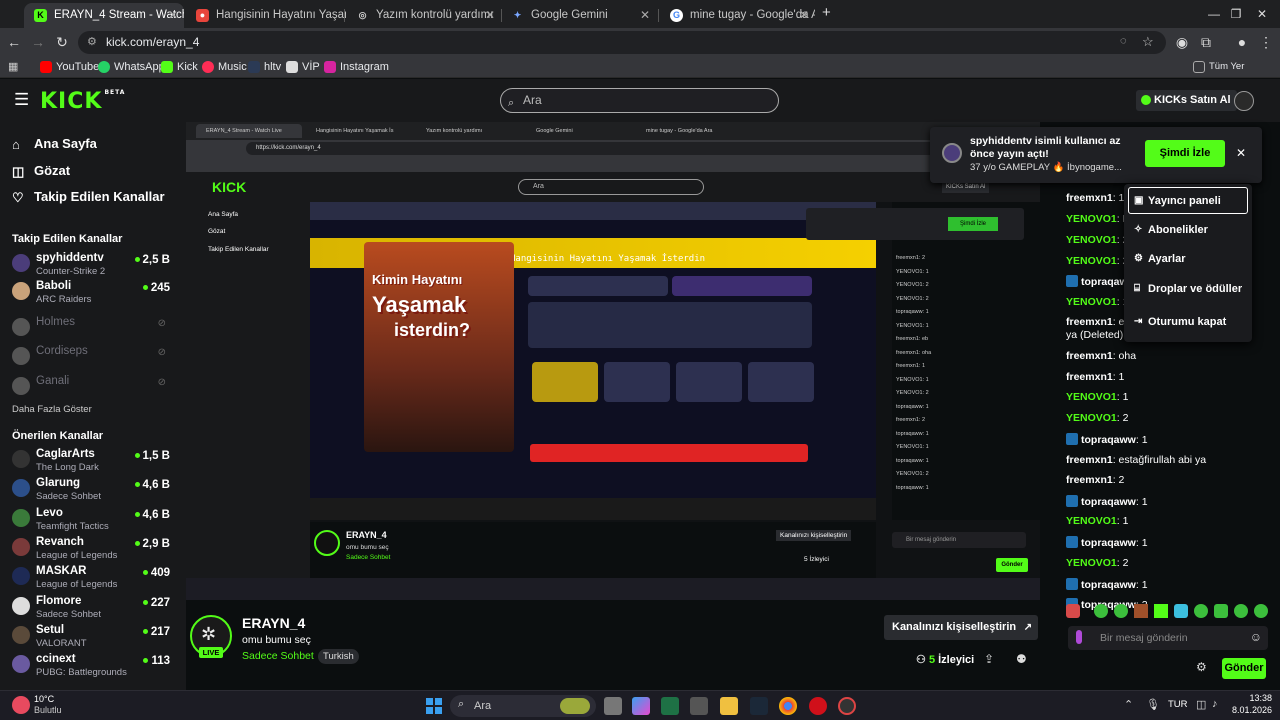 This screenshot has height=720, width=1280. I want to click on browser-tab: ● Hangisinin Hayatını Yaşamak İs, so click(266, 15).